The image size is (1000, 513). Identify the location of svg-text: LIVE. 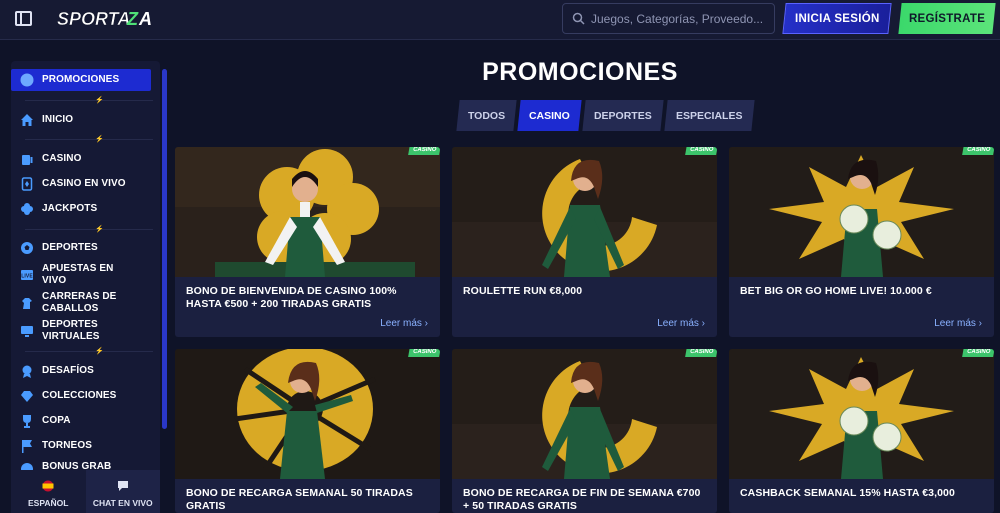
(27, 277).